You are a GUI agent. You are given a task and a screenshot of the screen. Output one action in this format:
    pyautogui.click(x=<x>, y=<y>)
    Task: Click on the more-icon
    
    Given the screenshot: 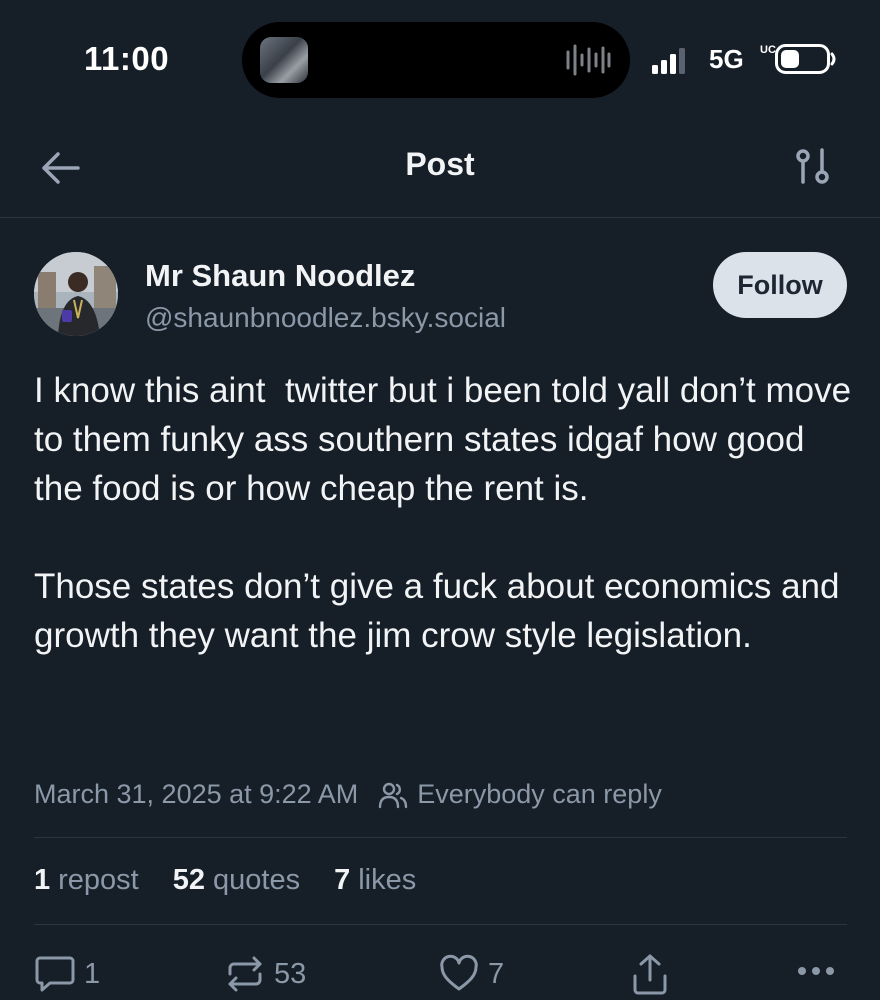 What is the action you would take?
    pyautogui.click(x=816, y=971)
    